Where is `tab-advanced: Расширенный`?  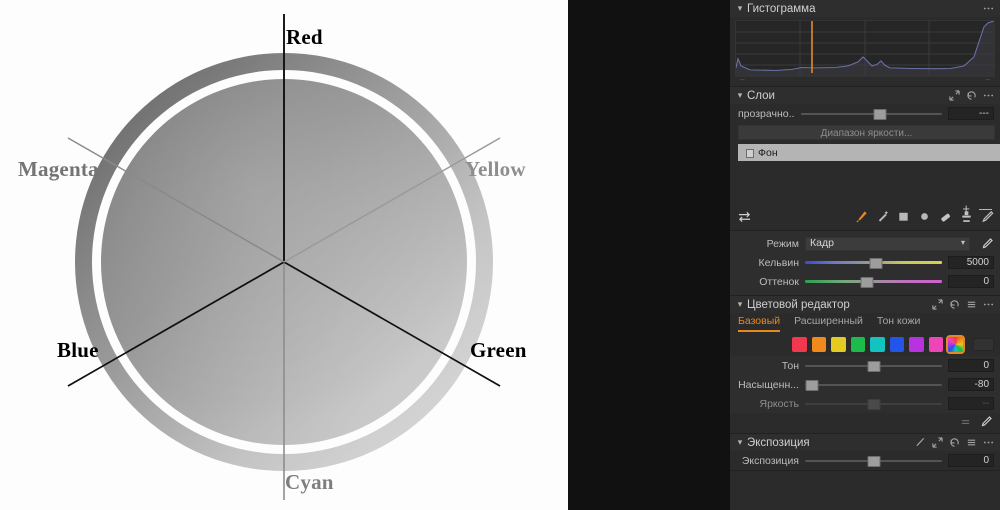 tab-advanced: Расширенный is located at coordinates (828, 323).